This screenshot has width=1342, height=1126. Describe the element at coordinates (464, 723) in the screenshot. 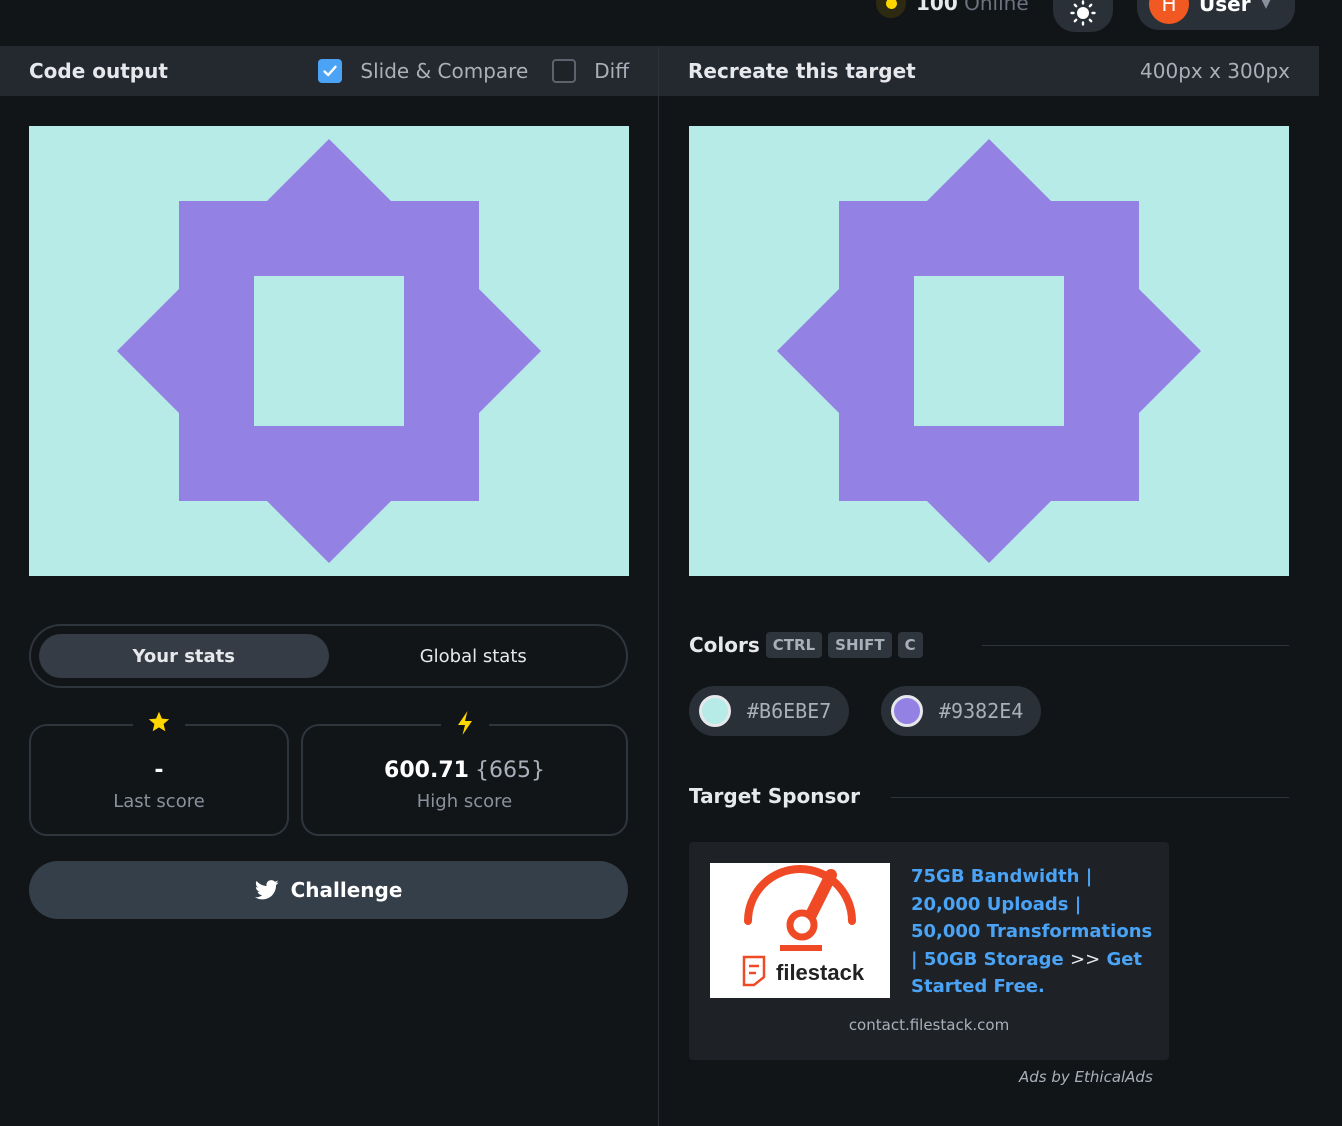

I see `lightning-icon` at that location.